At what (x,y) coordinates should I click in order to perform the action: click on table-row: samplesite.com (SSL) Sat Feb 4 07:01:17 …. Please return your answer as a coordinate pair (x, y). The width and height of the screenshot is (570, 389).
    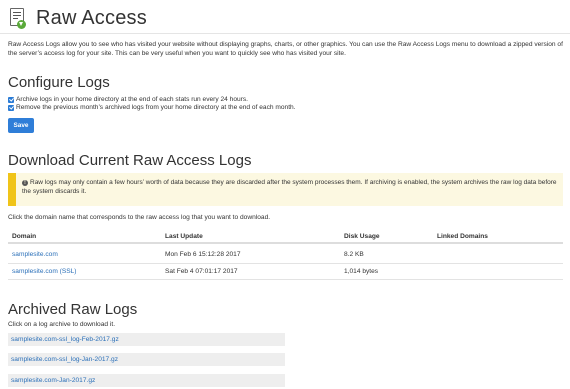
    Looking at the image, I should click on (285, 272).